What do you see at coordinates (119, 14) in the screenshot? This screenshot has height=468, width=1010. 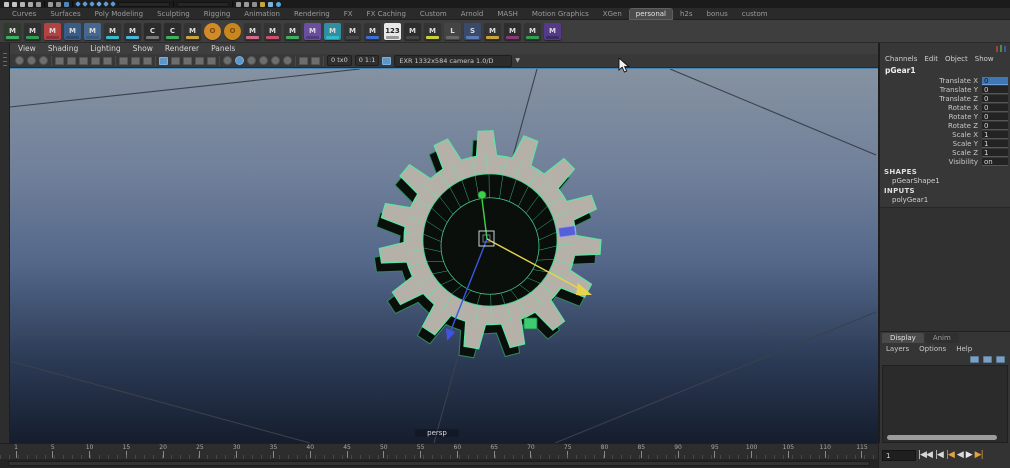 I see `shelf-tab: Poly Modeling` at bounding box center [119, 14].